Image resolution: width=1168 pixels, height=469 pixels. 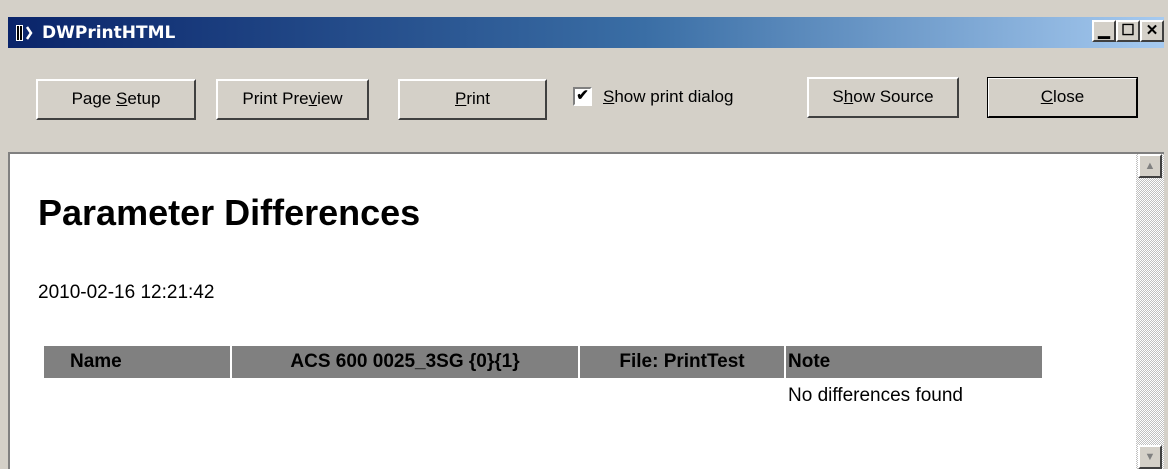 What do you see at coordinates (126, 292) in the screenshot?
I see `timestamp: 2010-02-16 12:21:42` at bounding box center [126, 292].